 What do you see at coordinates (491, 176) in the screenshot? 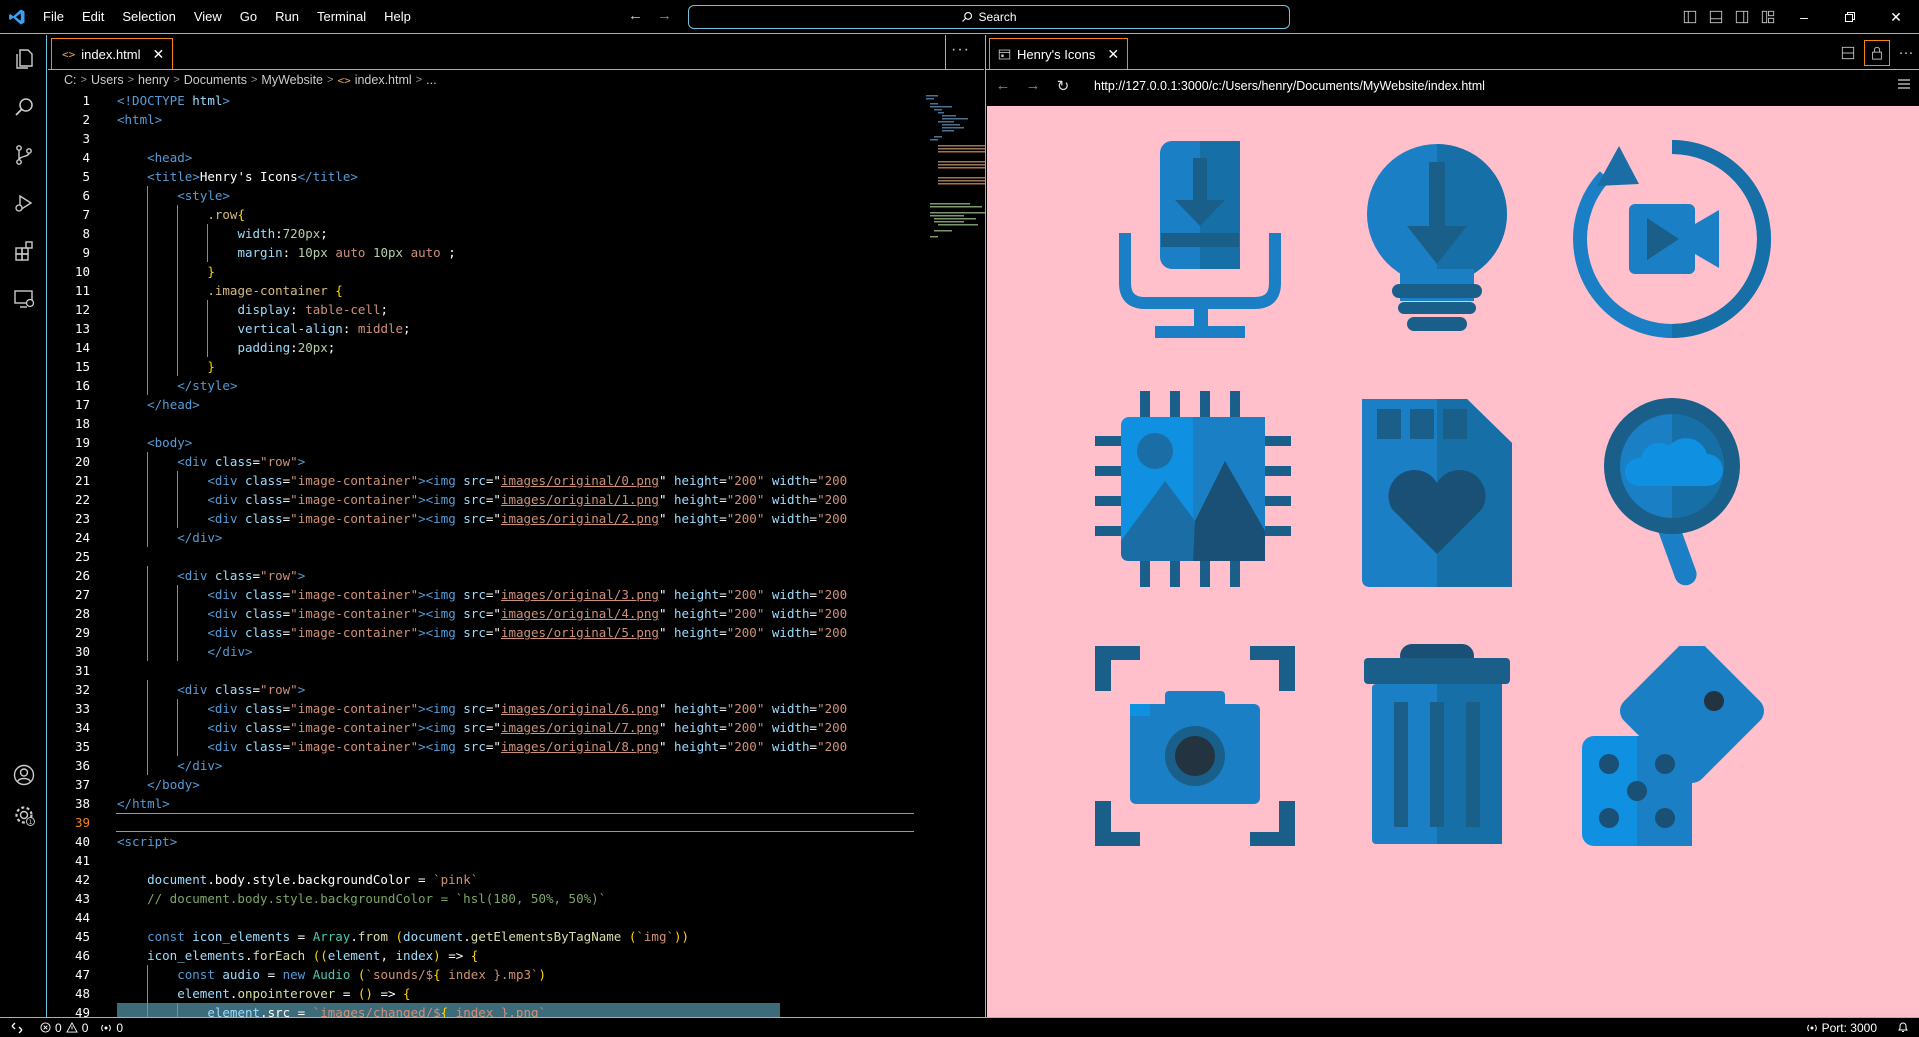
I see `code-line: 5 <title>Henry's Icons</title>` at bounding box center [491, 176].